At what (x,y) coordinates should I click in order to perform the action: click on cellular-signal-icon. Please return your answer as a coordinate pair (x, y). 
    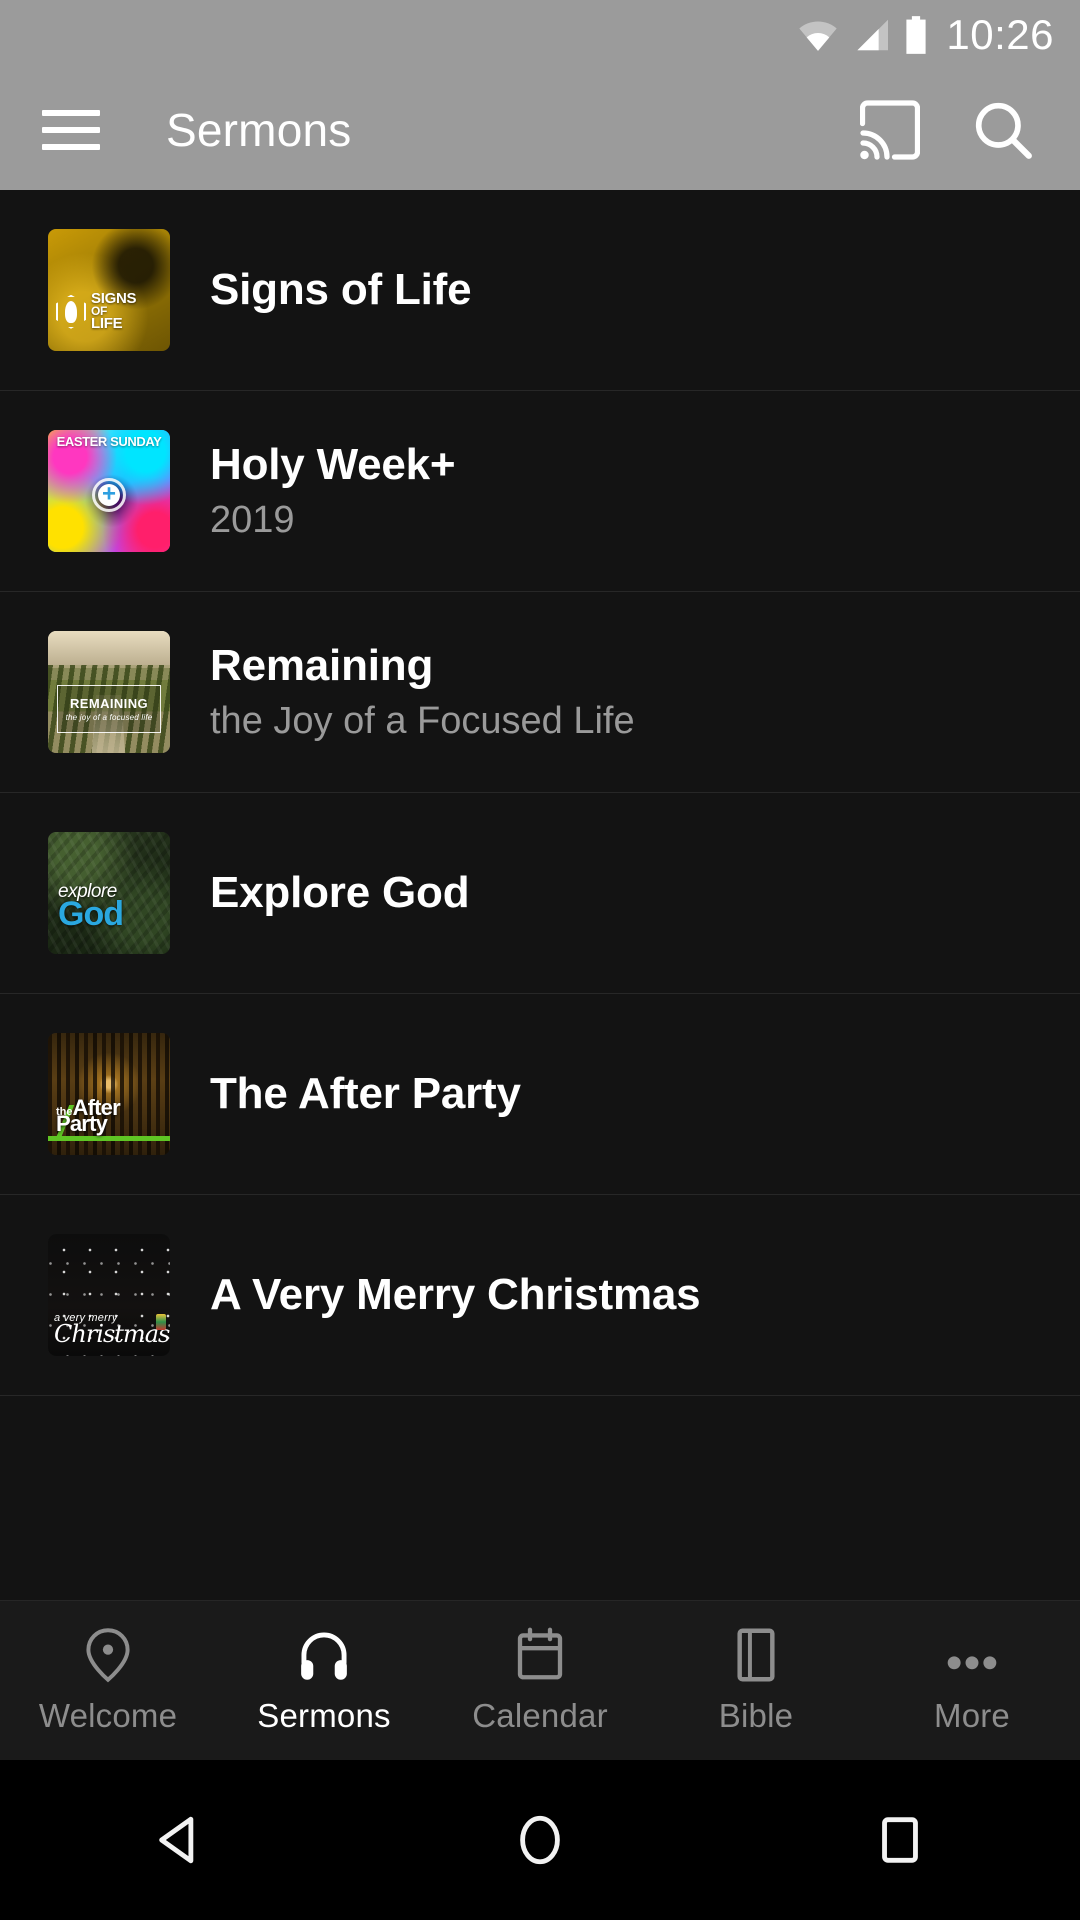
    Looking at the image, I should click on (873, 35).